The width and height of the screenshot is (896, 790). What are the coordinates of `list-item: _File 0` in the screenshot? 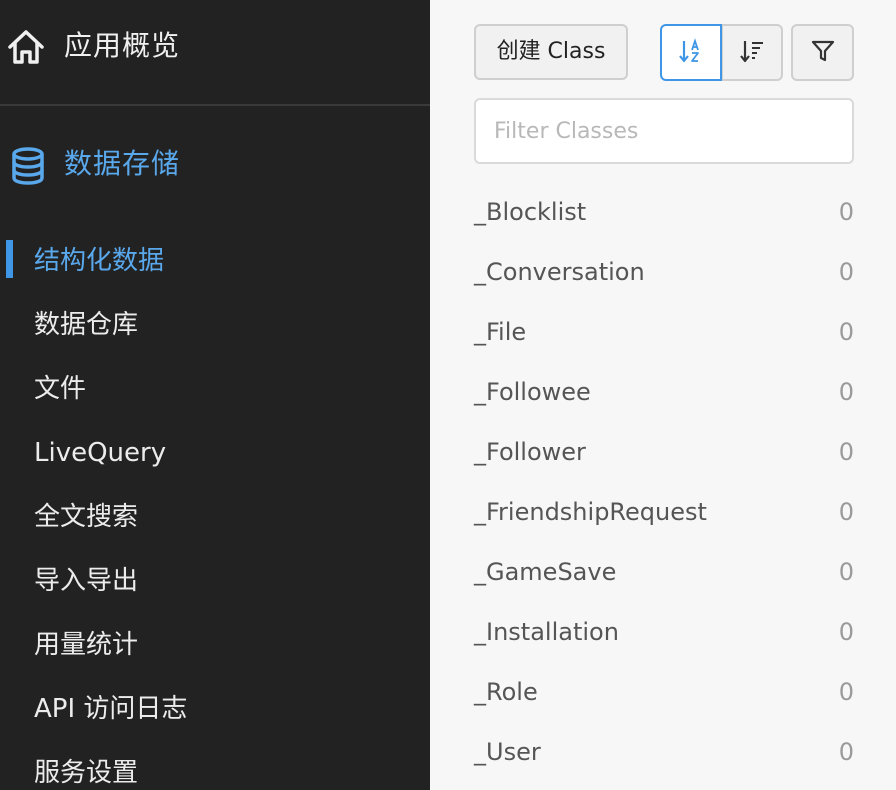 It's located at (664, 332).